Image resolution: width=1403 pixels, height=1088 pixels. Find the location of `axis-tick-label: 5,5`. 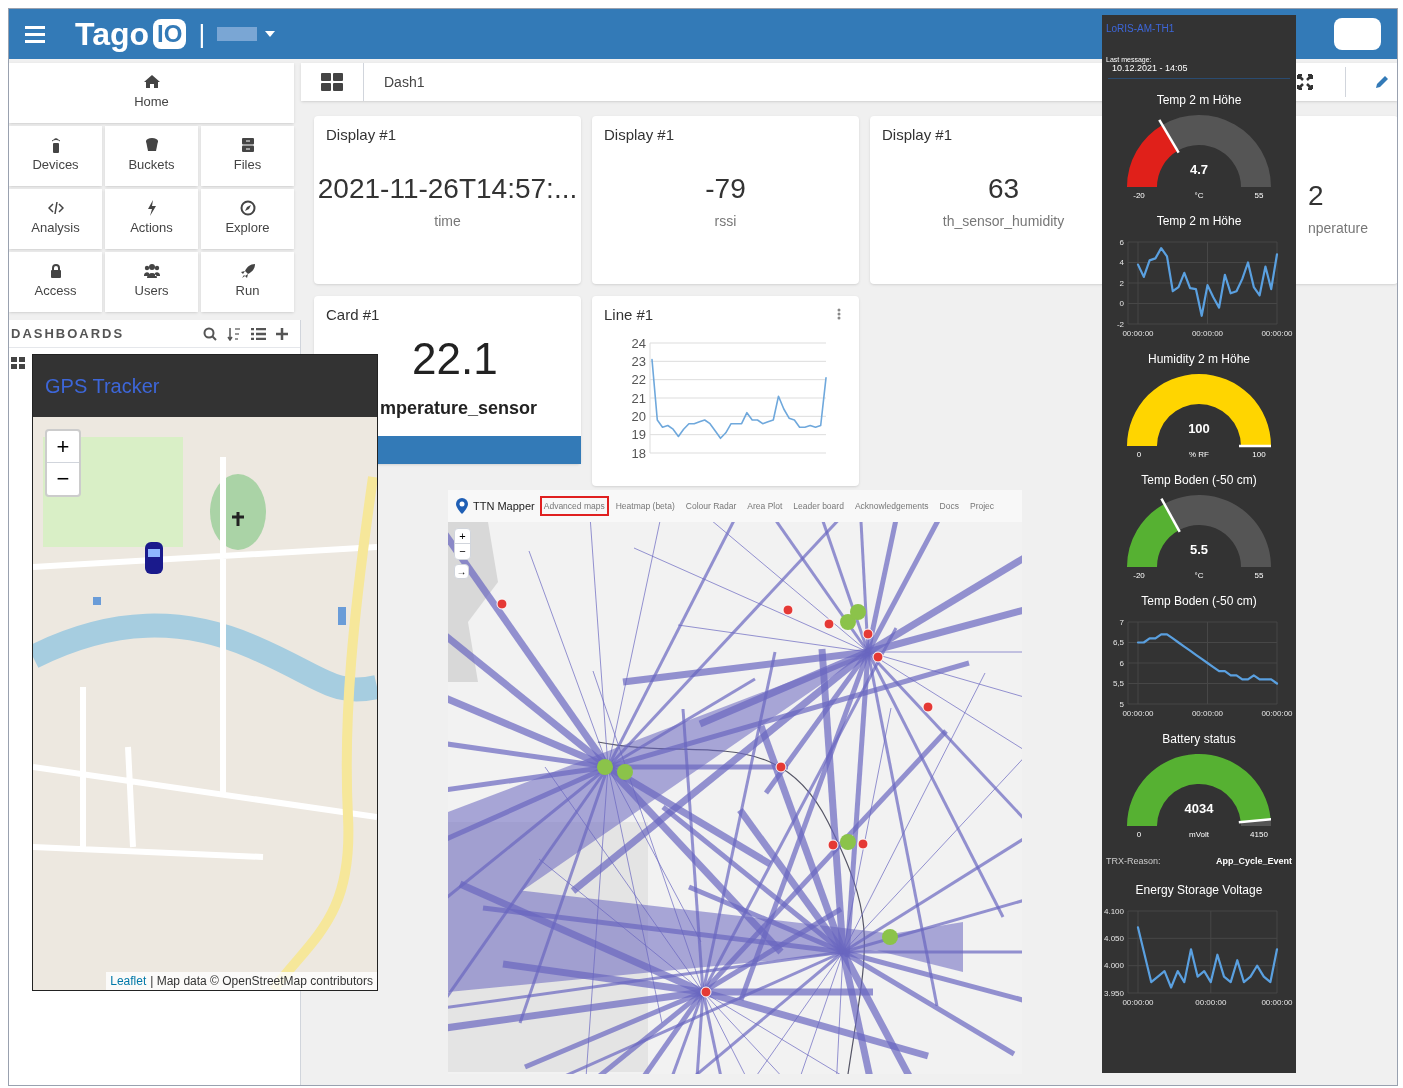

axis-tick-label: 5,5 is located at coordinates (1118, 684).